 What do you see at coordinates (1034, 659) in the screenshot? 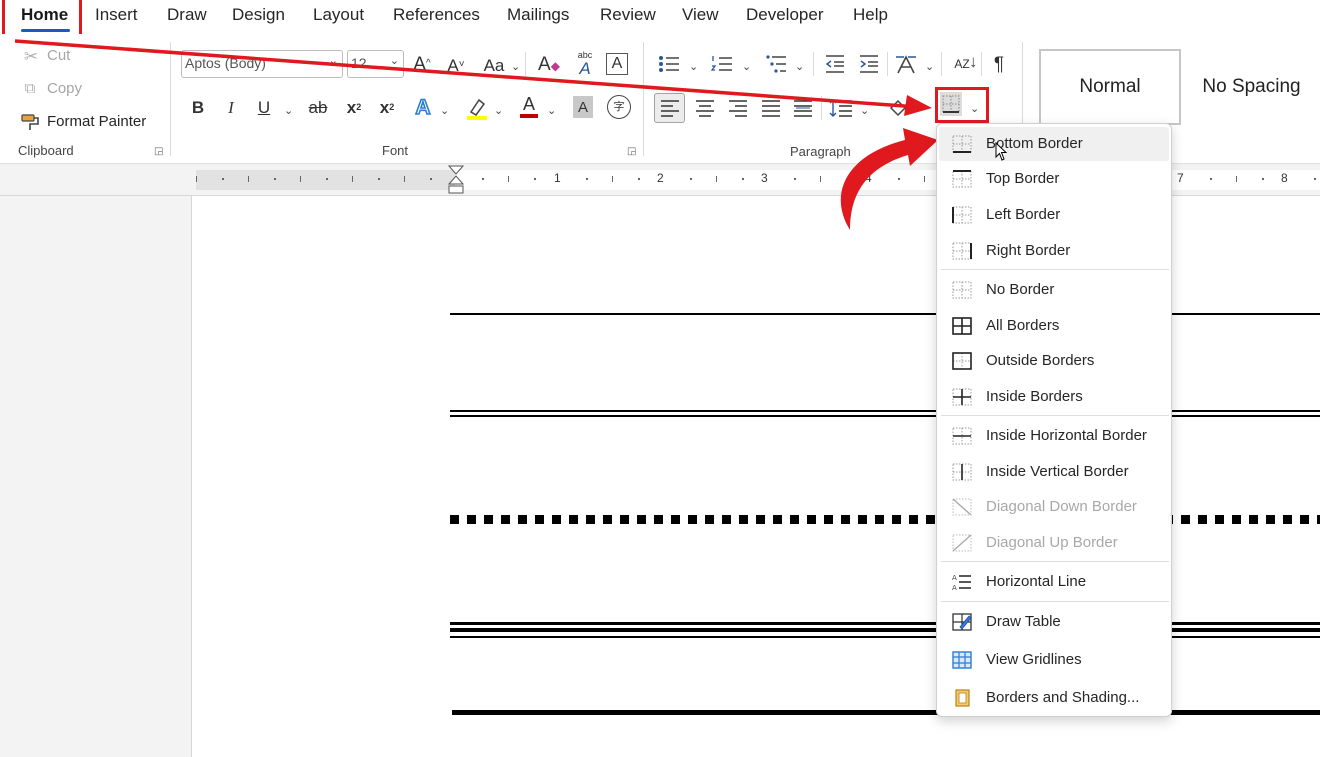
I see `menu-item-label: View Gridlines` at bounding box center [1034, 659].